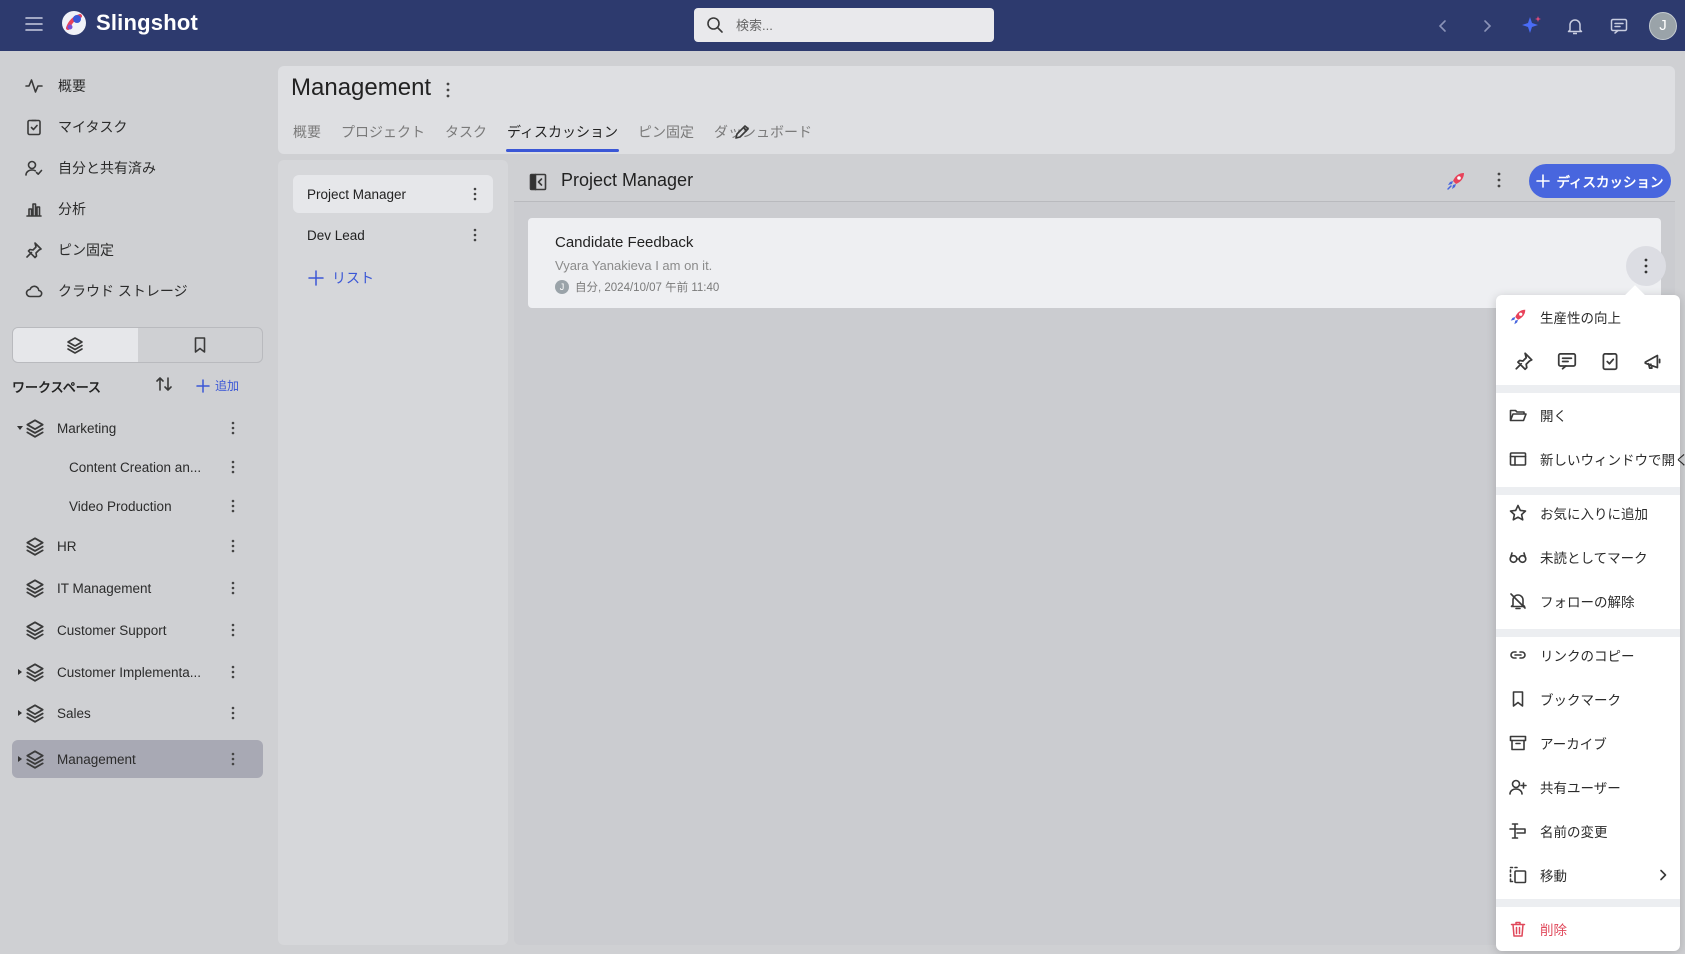 The height and width of the screenshot is (954, 1685). What do you see at coordinates (137, 759) in the screenshot?
I see `workspace-item-management: Management` at bounding box center [137, 759].